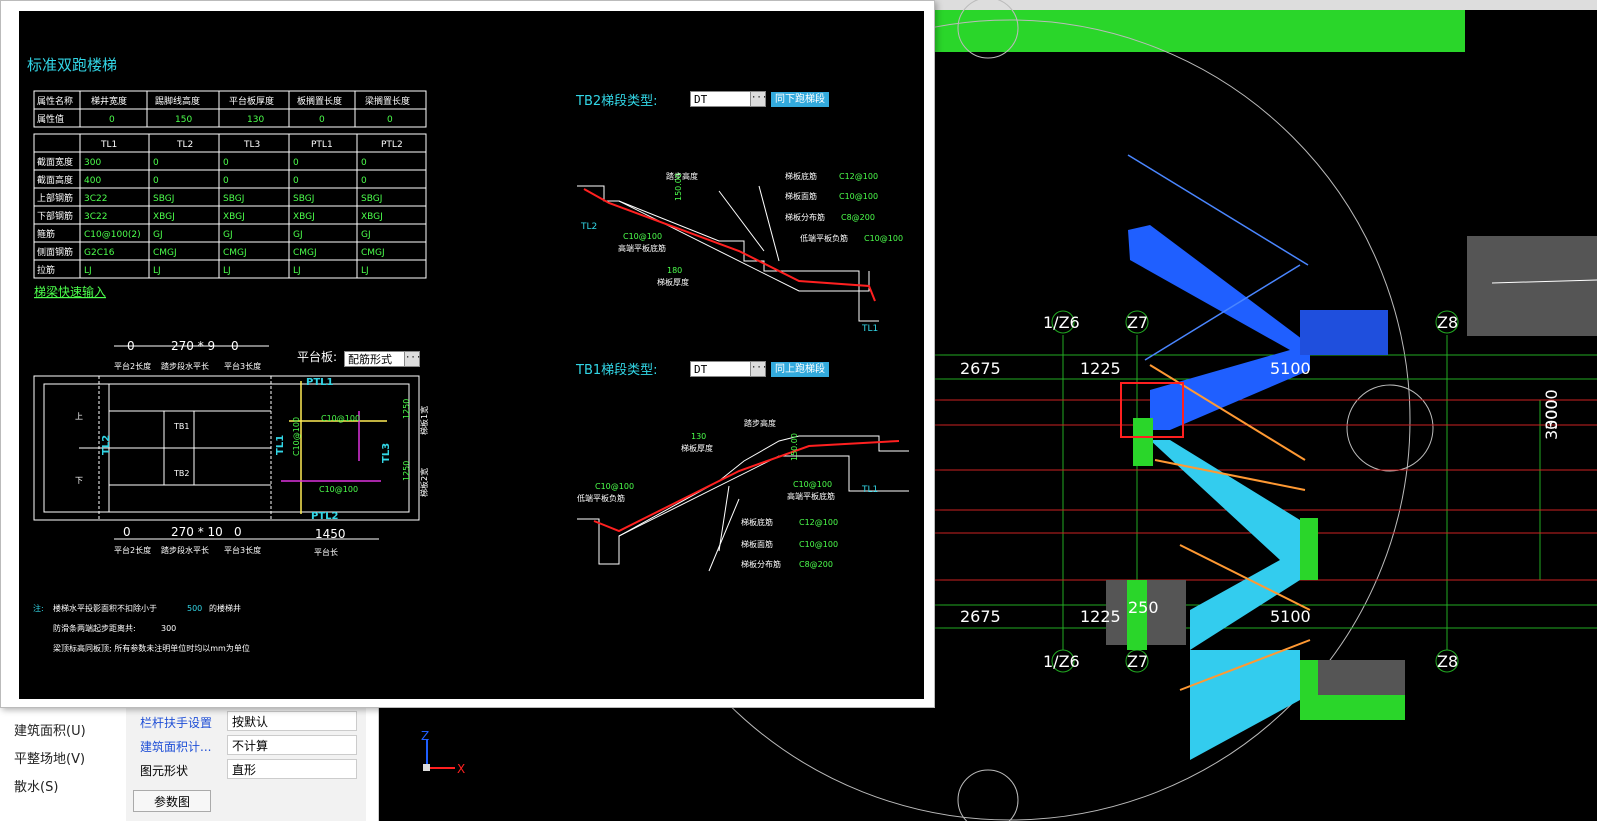  What do you see at coordinates (811, 496) in the screenshot?
I see `tb1-label: 高端平板底筋` at bounding box center [811, 496].